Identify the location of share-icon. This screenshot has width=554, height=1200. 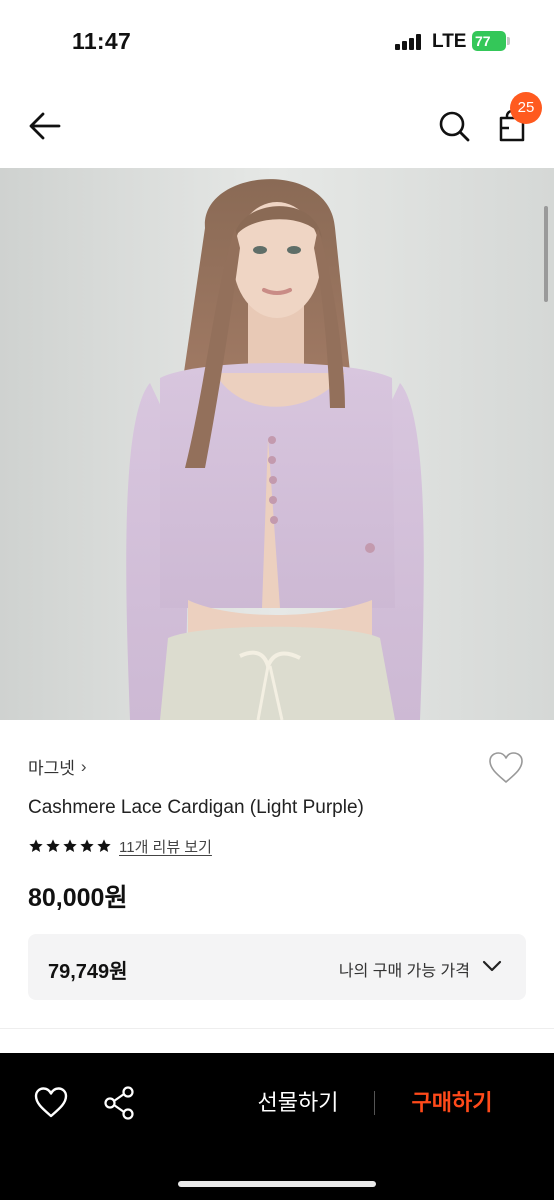
(119, 1103).